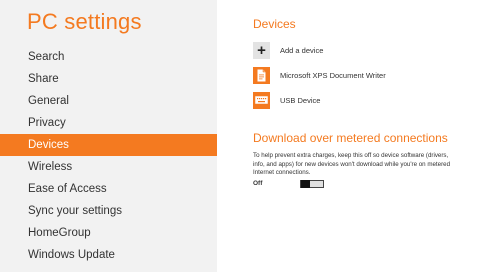  What do you see at coordinates (108, 101) in the screenshot?
I see `sidebar-item-general: General` at bounding box center [108, 101].